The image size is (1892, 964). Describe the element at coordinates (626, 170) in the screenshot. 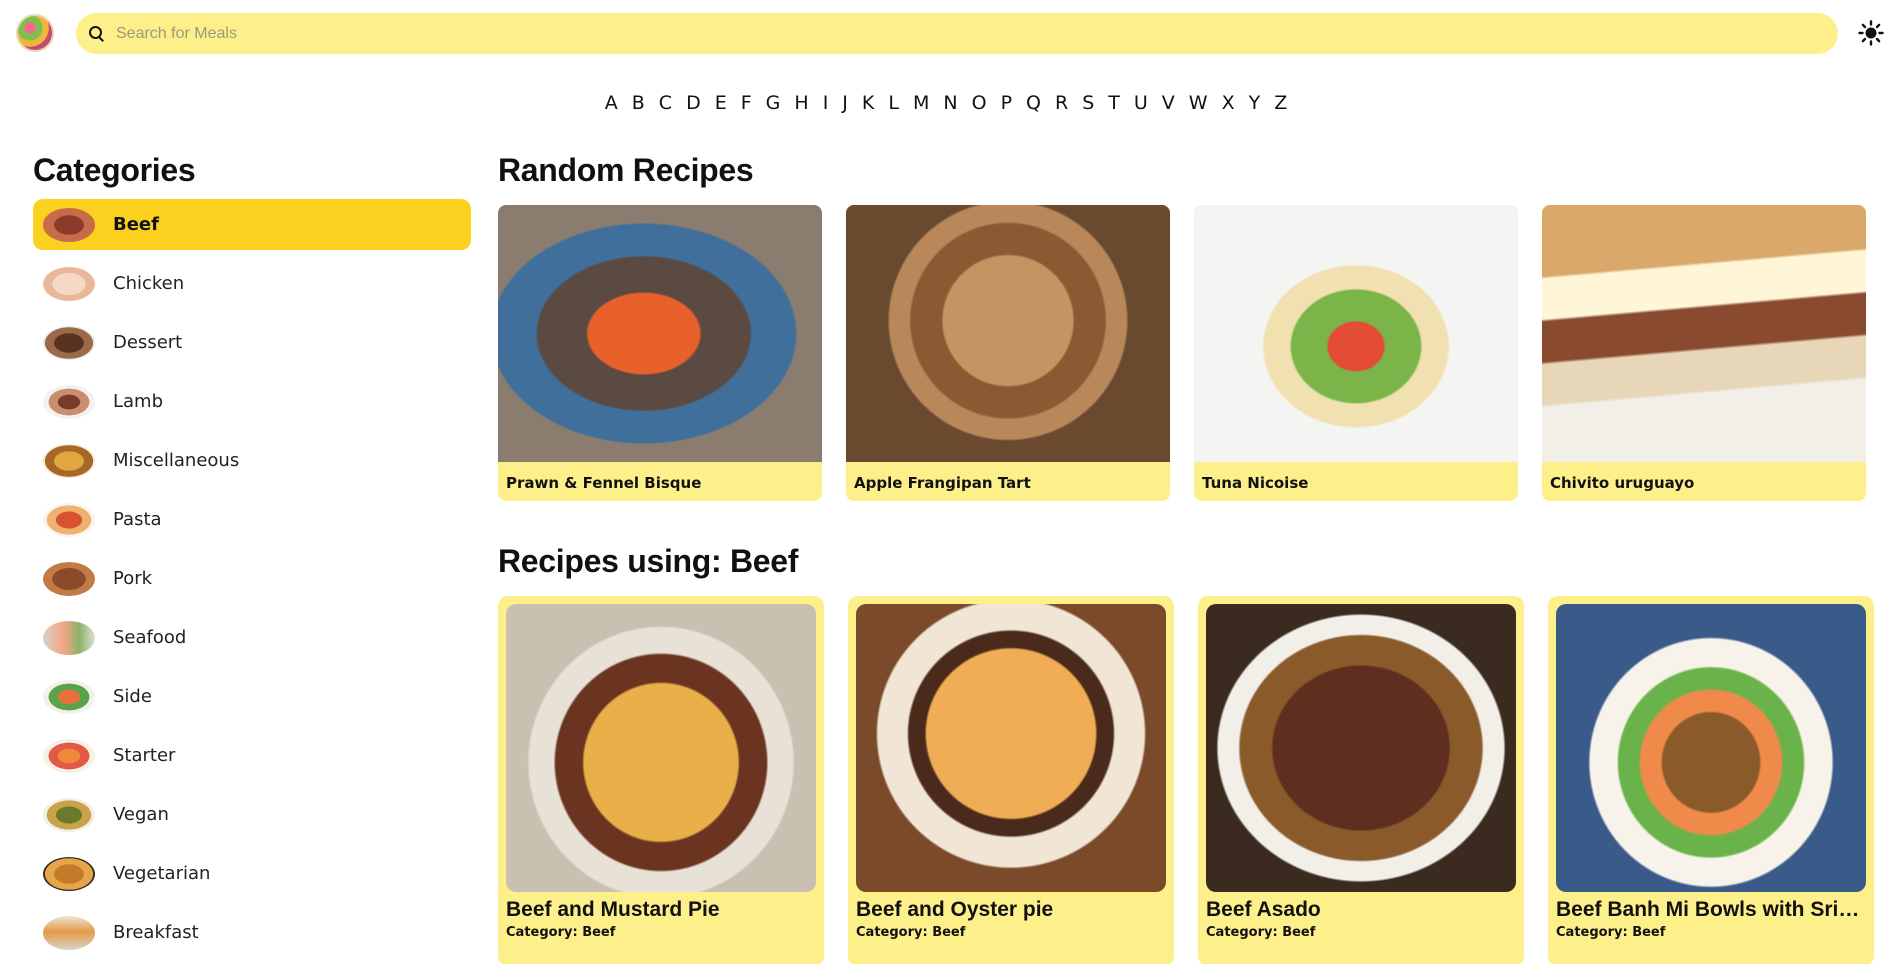

I see `random-recipes-title: Random Recipes` at that location.